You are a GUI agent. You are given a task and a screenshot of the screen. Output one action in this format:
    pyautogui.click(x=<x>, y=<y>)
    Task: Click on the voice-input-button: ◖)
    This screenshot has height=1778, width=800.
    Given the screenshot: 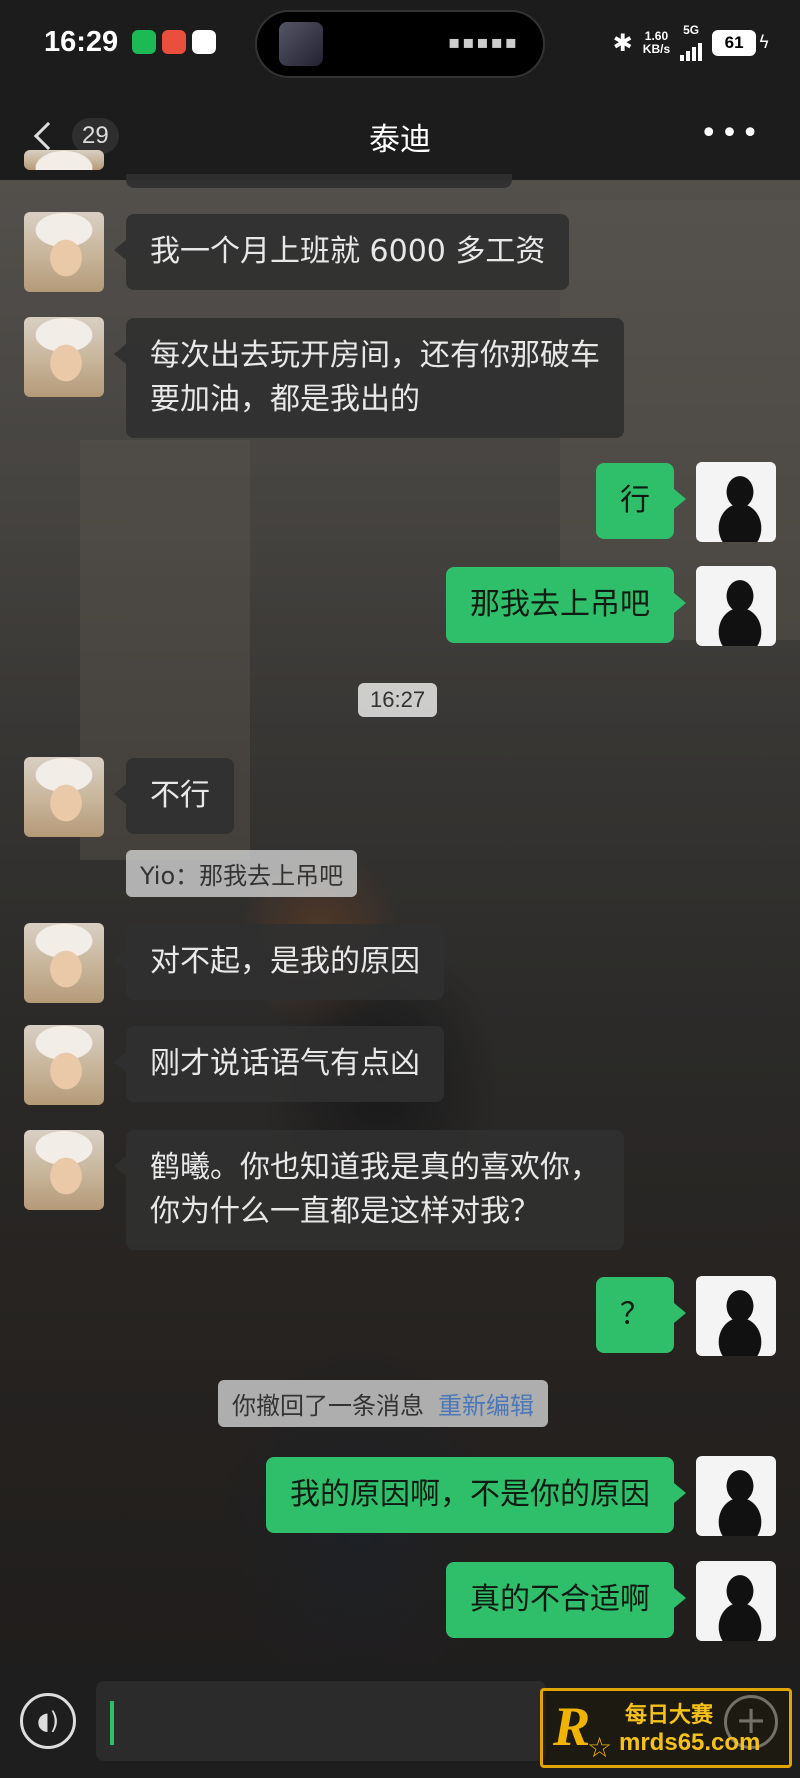 What is the action you would take?
    pyautogui.click(x=48, y=1721)
    